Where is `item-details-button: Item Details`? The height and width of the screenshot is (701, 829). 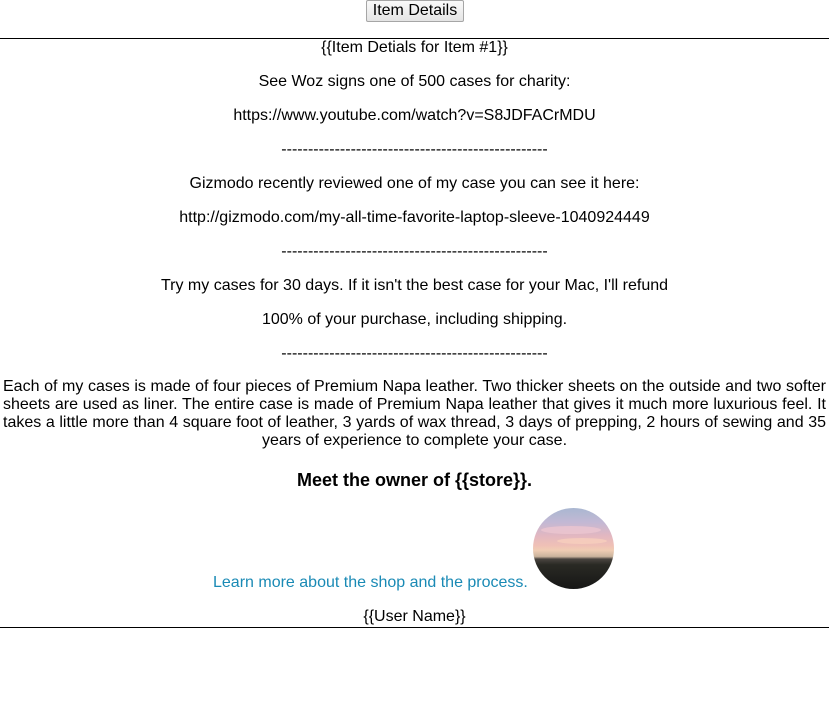 item-details-button: Item Details is located at coordinates (415, 11).